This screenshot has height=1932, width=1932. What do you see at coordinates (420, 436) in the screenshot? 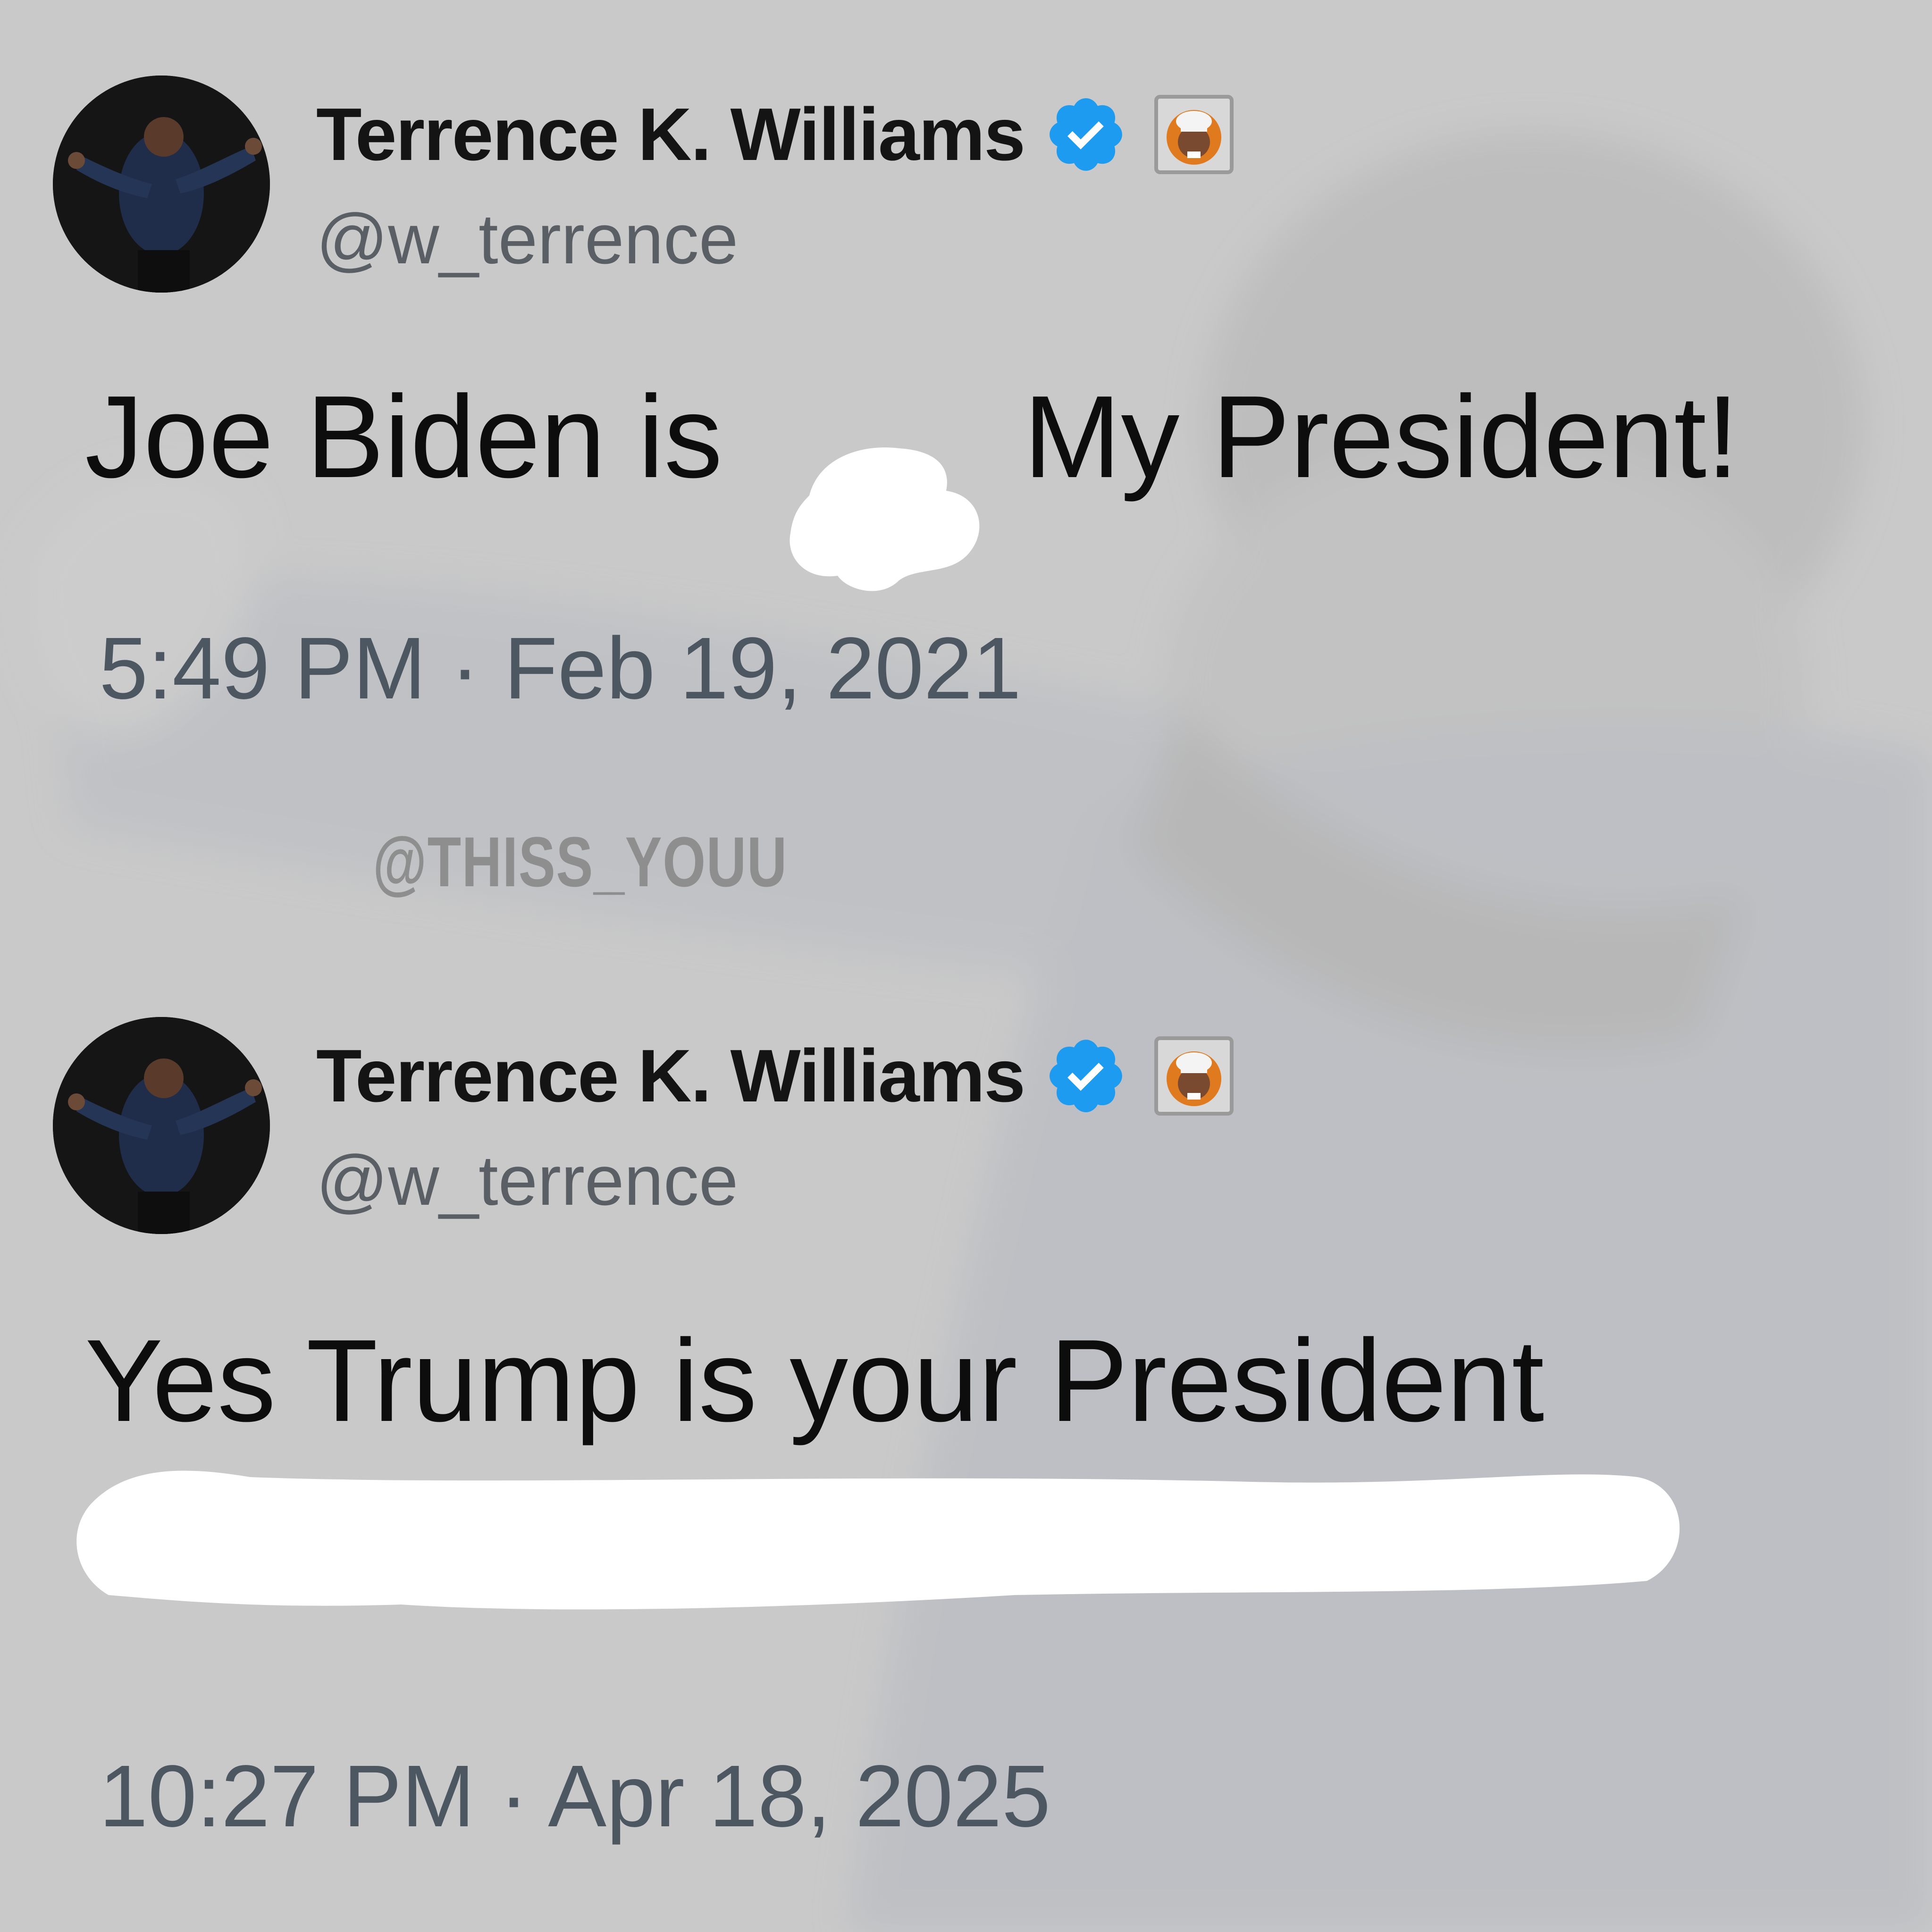
I see `tweet-text-part: Joe Biden is` at bounding box center [420, 436].